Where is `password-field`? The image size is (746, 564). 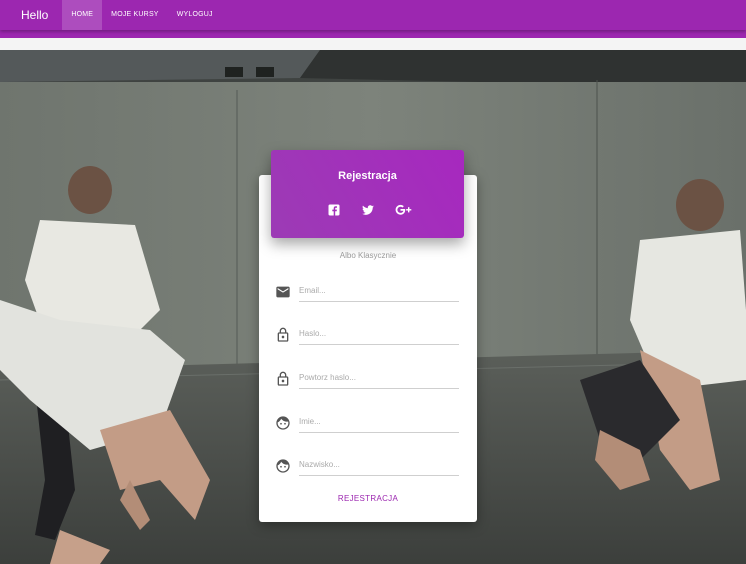
password-field is located at coordinates (379, 334).